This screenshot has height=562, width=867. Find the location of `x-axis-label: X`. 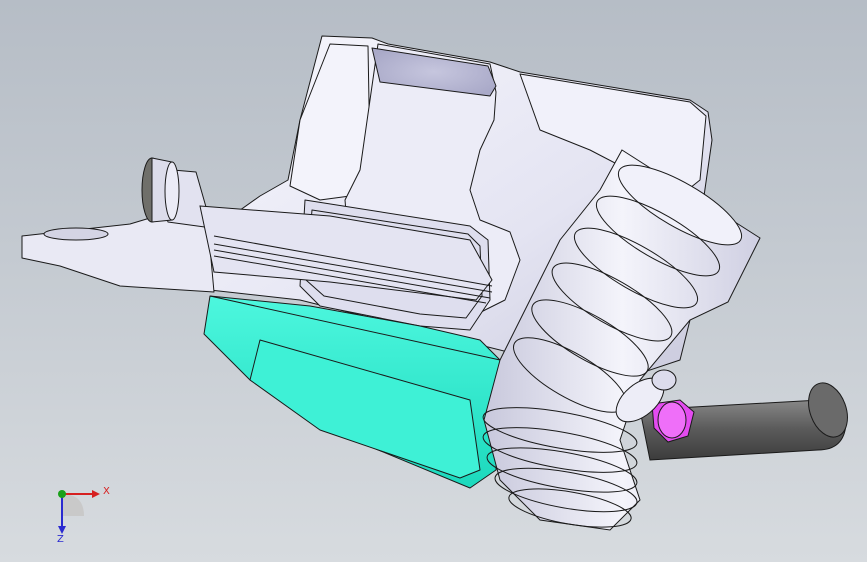

x-axis-label: X is located at coordinates (106, 491).